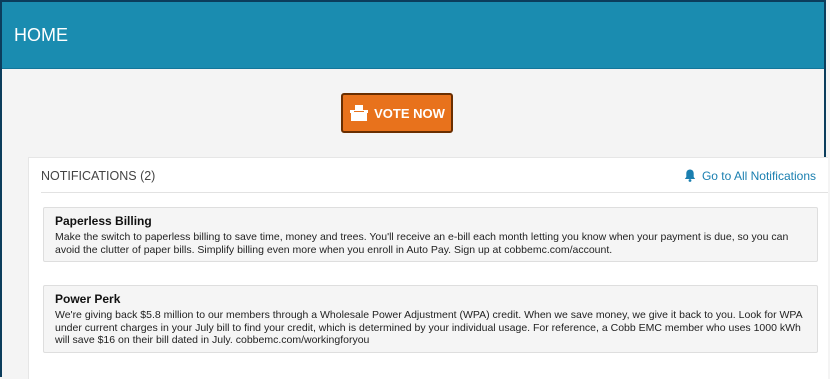 This screenshot has height=379, width=830. What do you see at coordinates (690, 175) in the screenshot?
I see `bell-icon` at bounding box center [690, 175].